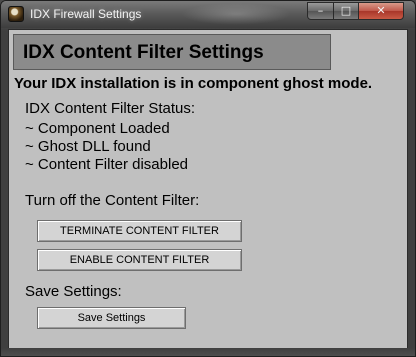 The width and height of the screenshot is (416, 357). Describe the element at coordinates (88, 146) in the screenshot. I see `status-line: ~ Ghost DLL found` at that location.